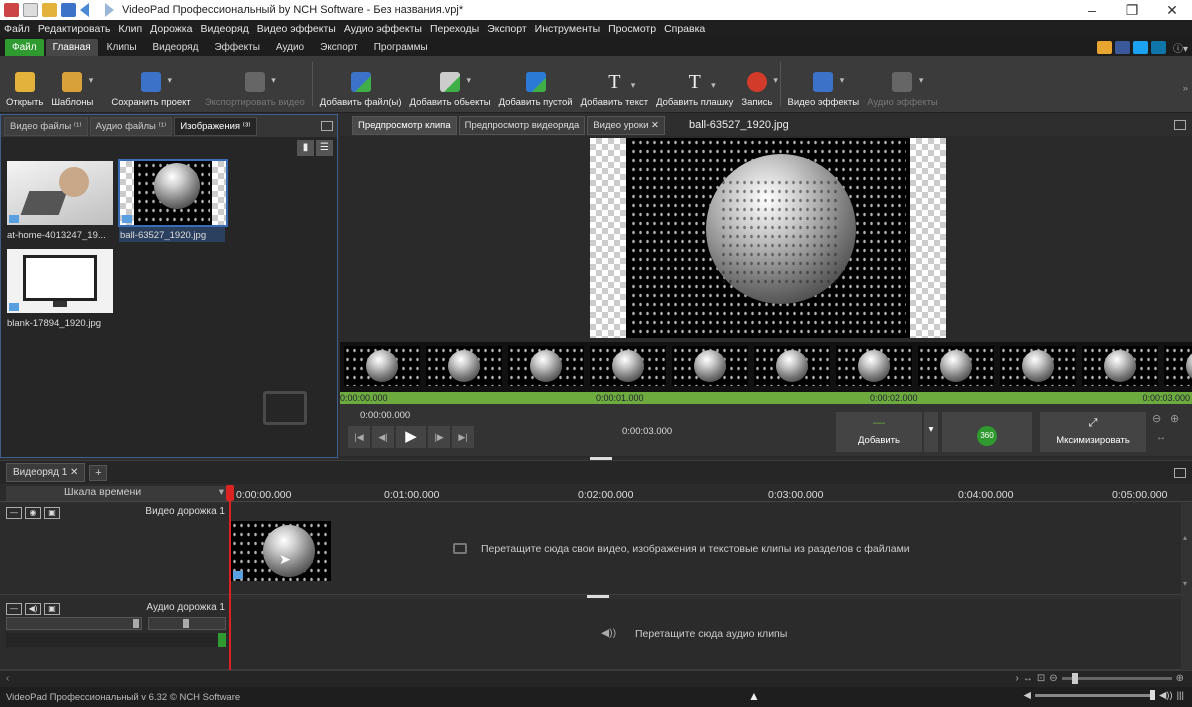 Image resolution: width=1192 pixels, height=707 pixels. What do you see at coordinates (122, 47) in the screenshot?
I see `ribbon-tab-clips: Клипы` at bounding box center [122, 47].